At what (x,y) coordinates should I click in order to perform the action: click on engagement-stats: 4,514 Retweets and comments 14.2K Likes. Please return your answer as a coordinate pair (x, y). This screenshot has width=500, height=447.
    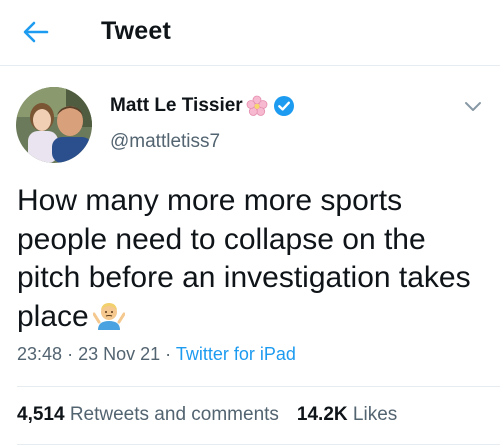
    Looking at the image, I should click on (207, 415).